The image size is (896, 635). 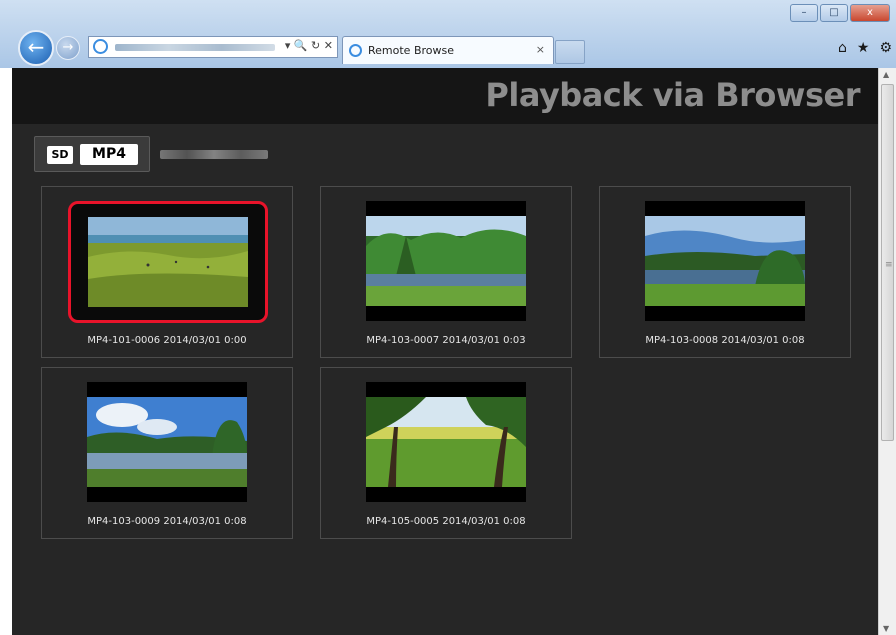 I want to click on vertical-scrollbar: ▲ ≡ ▼, so click(x=887, y=351).